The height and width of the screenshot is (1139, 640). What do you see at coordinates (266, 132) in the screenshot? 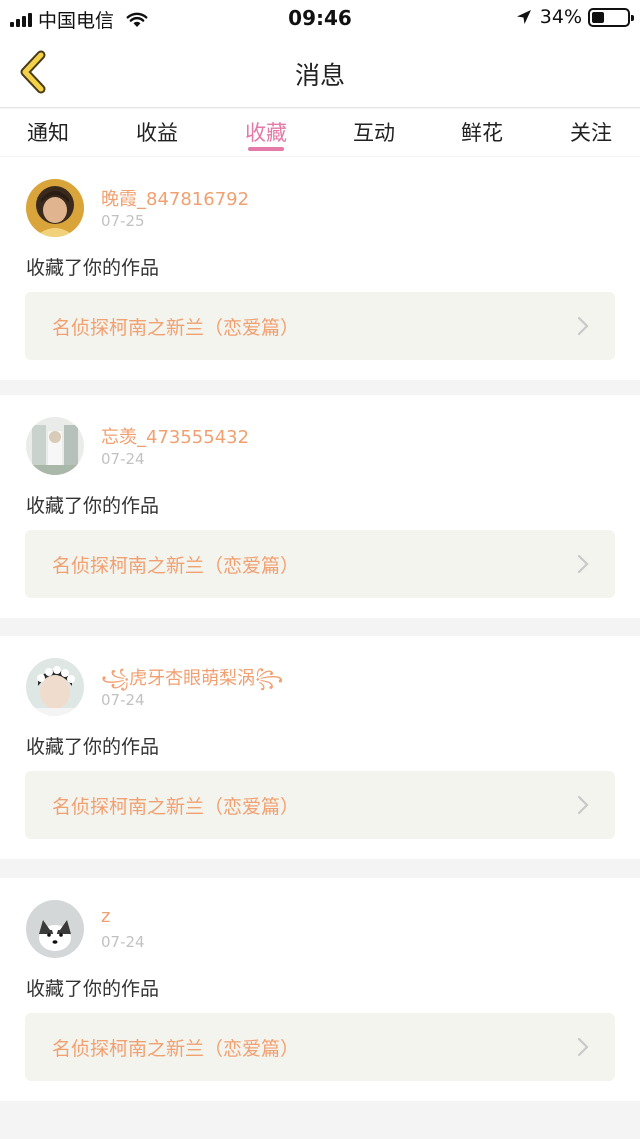
I see `tab-favorites: 收藏` at bounding box center [266, 132].